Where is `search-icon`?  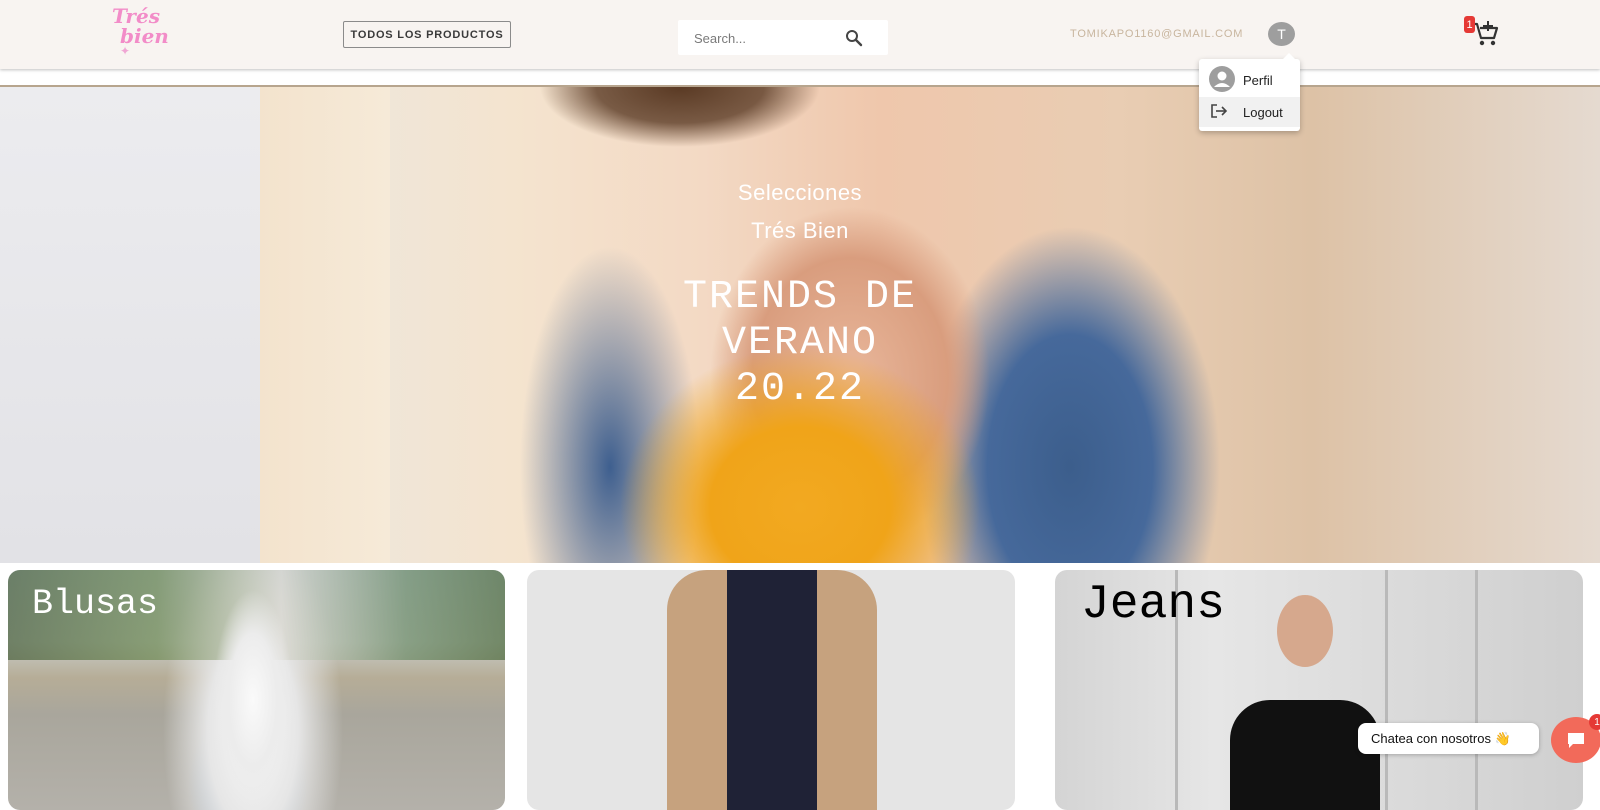 search-icon is located at coordinates (854, 38).